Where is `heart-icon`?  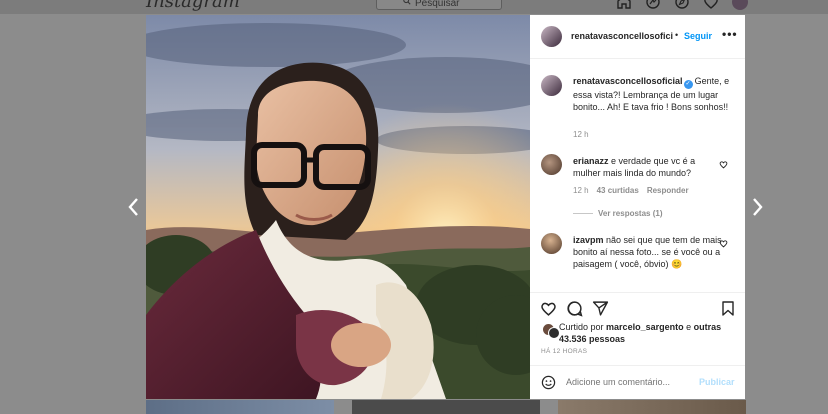
heart-icon is located at coordinates (711, 5).